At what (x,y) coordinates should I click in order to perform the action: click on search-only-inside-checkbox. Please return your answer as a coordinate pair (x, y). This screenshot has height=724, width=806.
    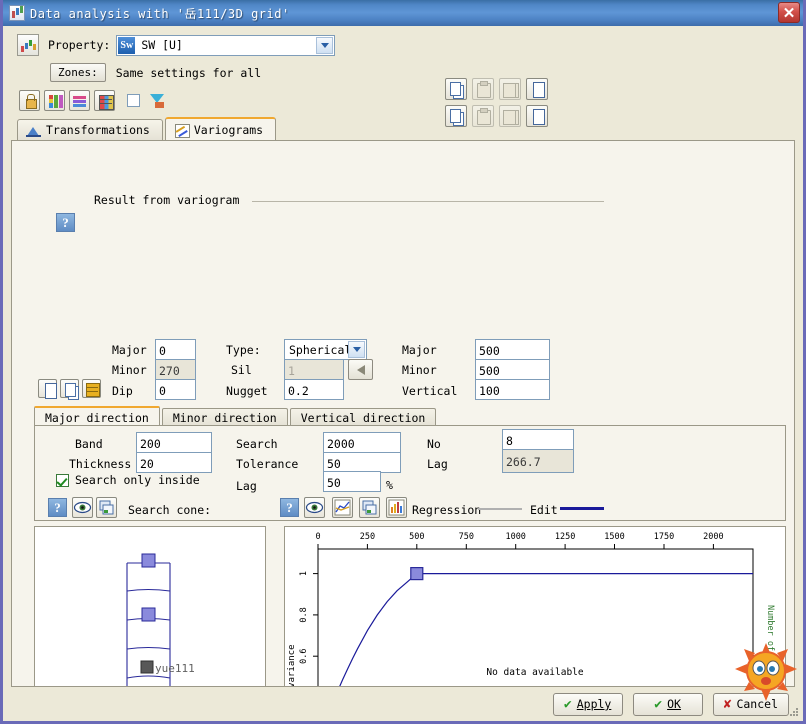
    Looking at the image, I should click on (62, 480).